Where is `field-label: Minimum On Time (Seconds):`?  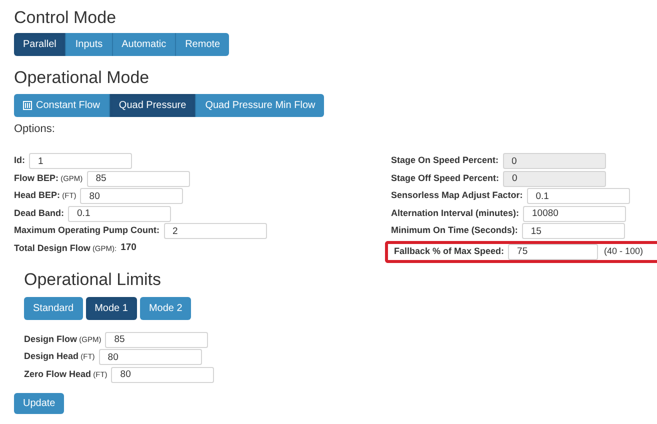
field-label: Minimum On Time (Seconds): is located at coordinates (454, 231).